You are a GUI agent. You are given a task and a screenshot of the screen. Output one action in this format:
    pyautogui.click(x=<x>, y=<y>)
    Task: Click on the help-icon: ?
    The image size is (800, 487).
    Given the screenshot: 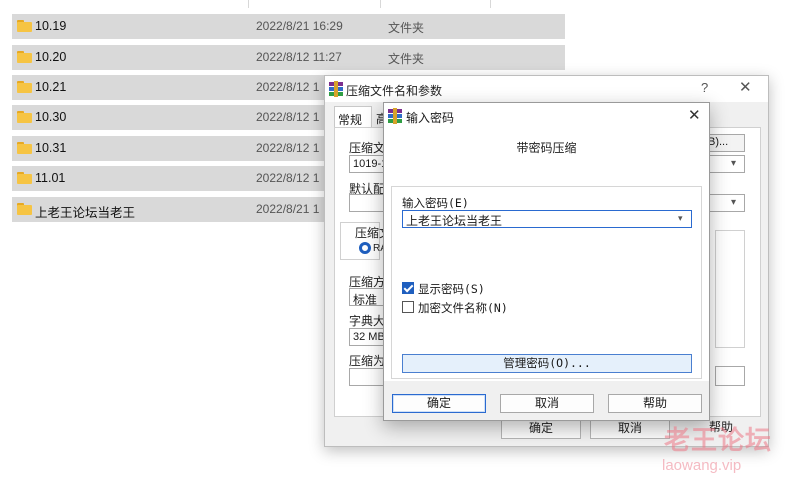 What is the action you would take?
    pyautogui.click(x=704, y=87)
    